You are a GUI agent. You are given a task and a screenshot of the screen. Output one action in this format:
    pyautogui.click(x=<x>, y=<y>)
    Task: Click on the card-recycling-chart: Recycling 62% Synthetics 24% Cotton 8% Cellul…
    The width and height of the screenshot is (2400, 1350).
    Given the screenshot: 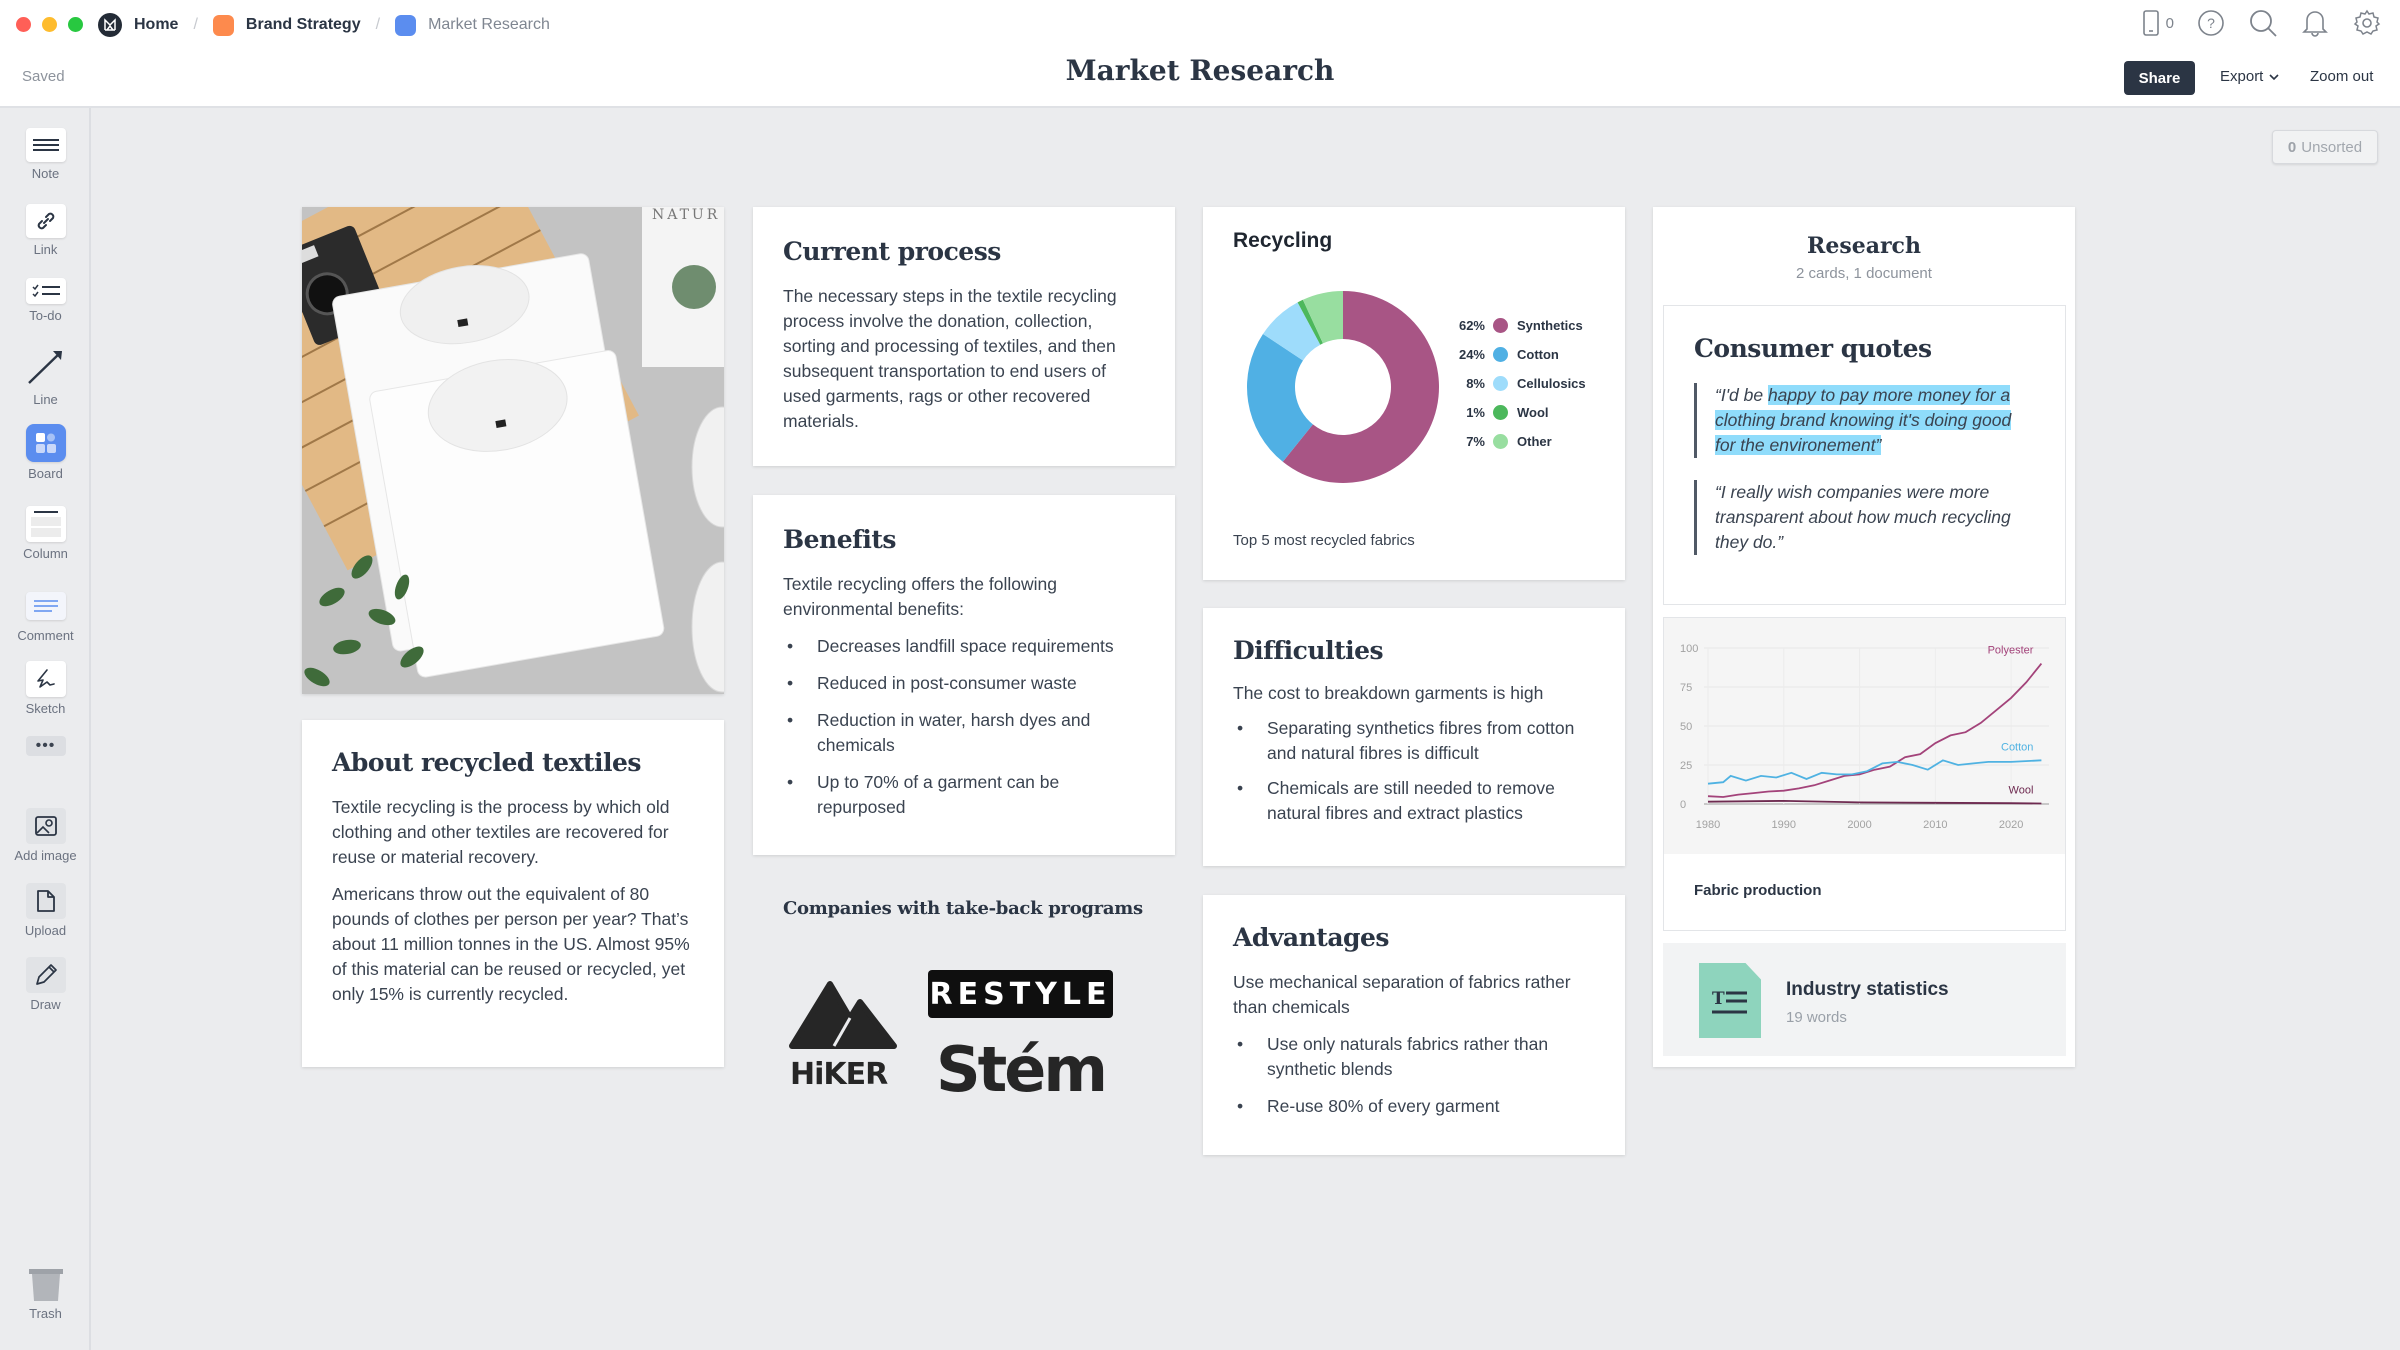 What is the action you would take?
    pyautogui.click(x=1414, y=393)
    